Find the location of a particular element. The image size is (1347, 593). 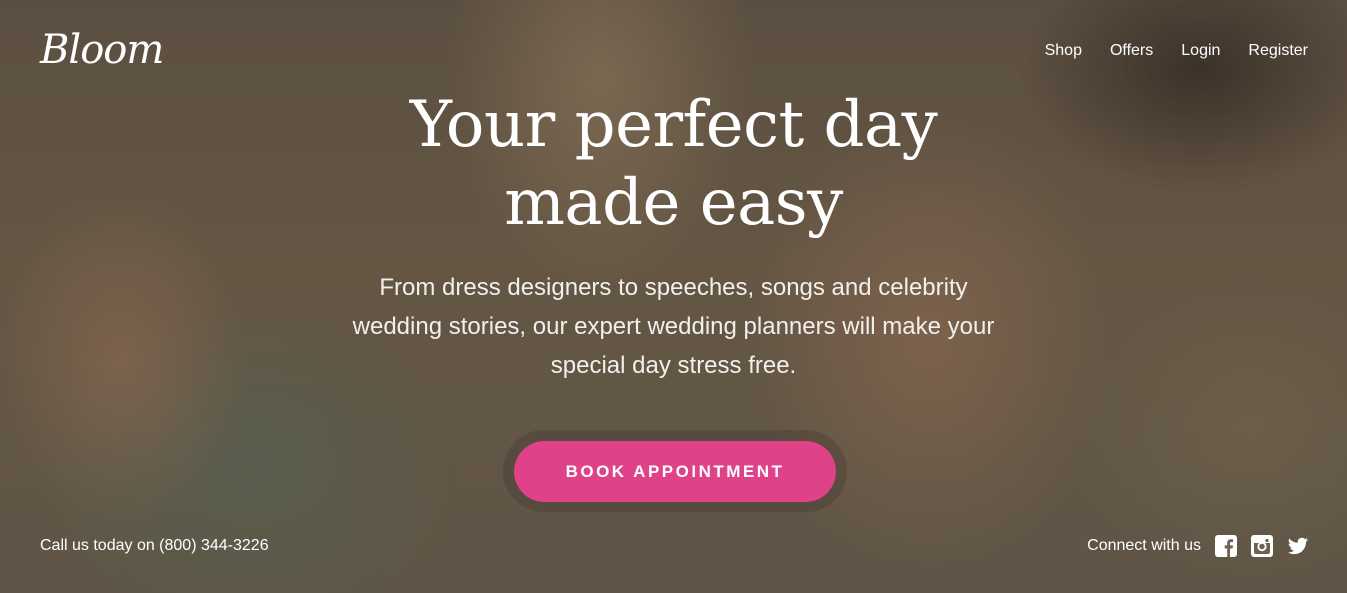

nav-item-login: Login is located at coordinates (1200, 51).